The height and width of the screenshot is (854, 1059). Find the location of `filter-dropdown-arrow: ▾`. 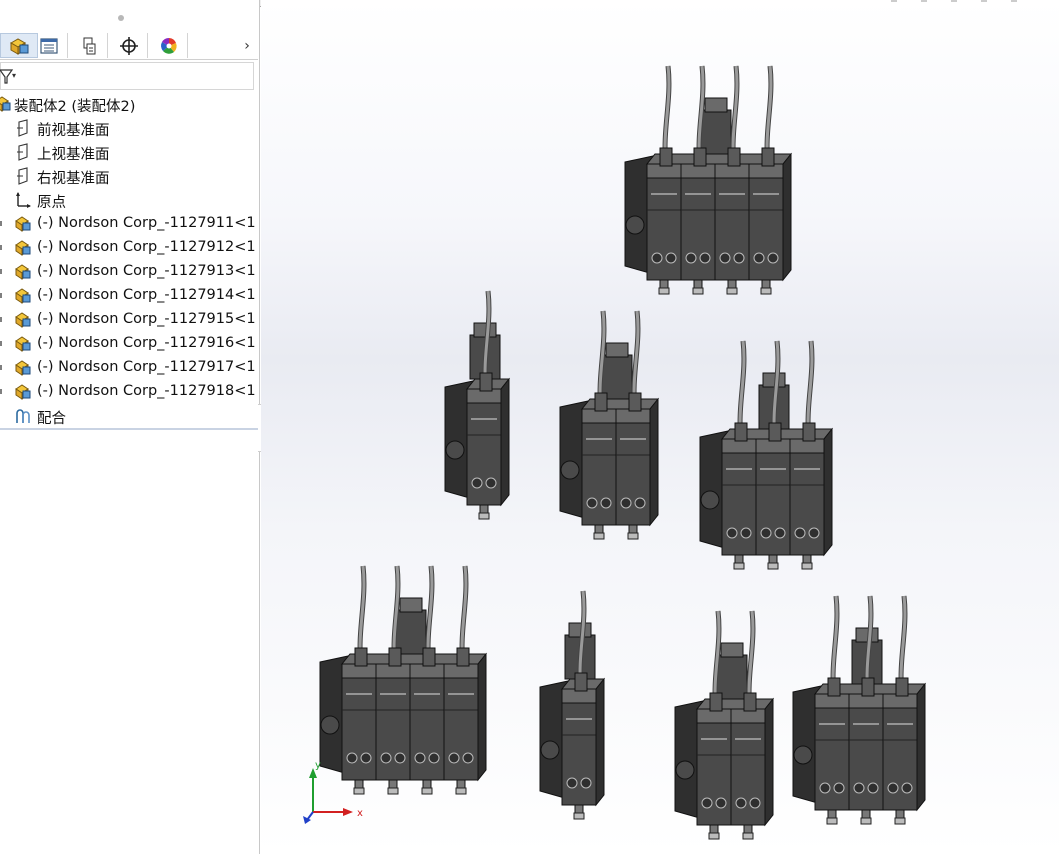

filter-dropdown-arrow: ▾ is located at coordinates (14, 75).